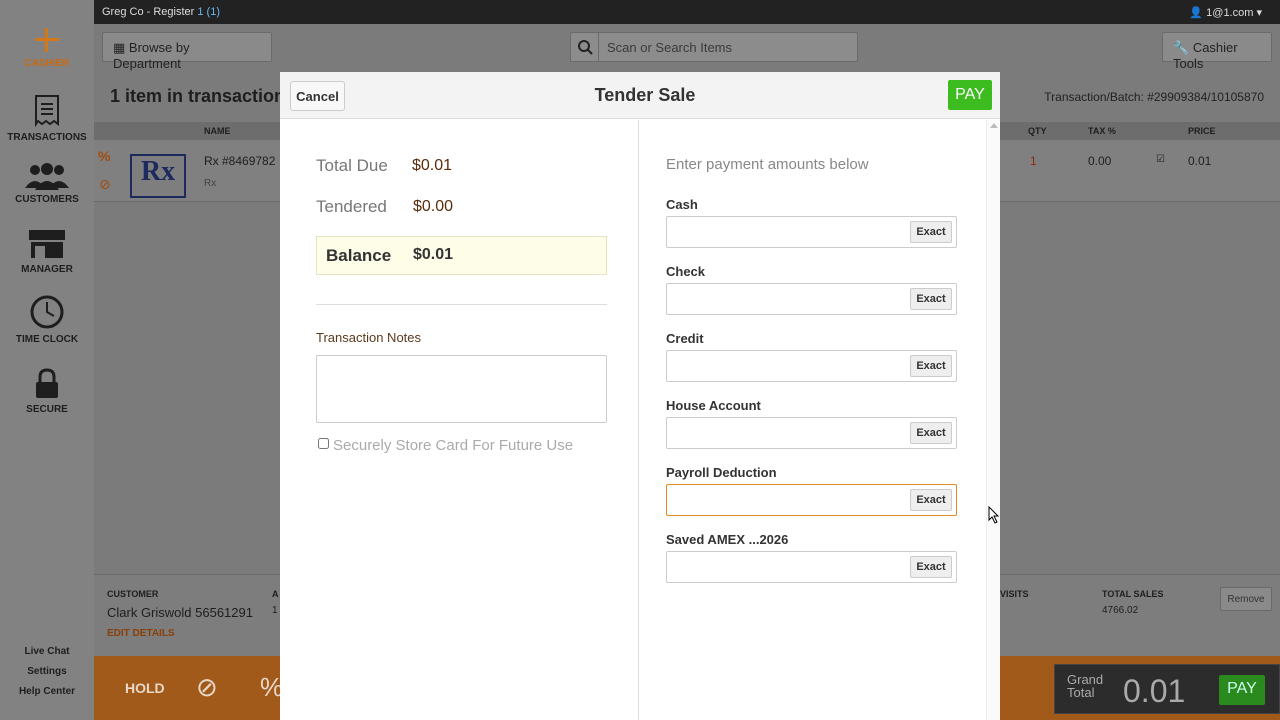  Describe the element at coordinates (789, 299) in the screenshot. I see `check-input` at that location.